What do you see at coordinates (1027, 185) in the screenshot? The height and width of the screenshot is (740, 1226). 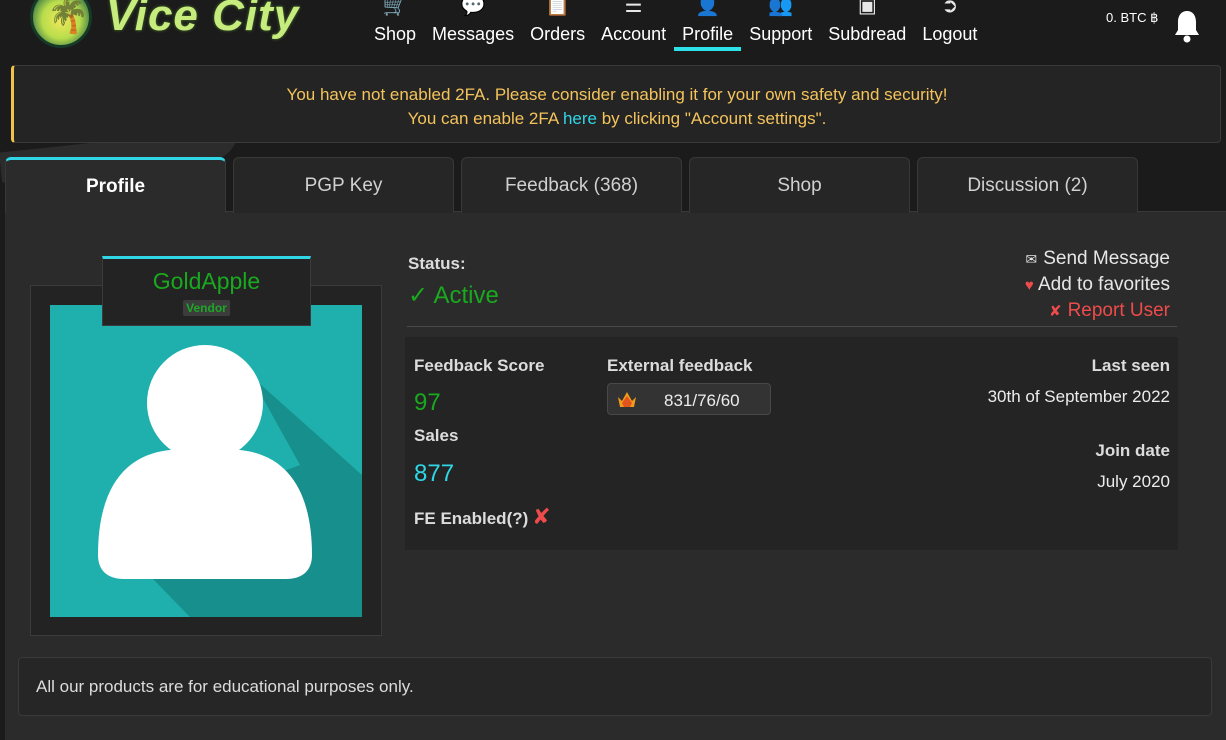 I see `tab-discussion: Discussion (2)` at bounding box center [1027, 185].